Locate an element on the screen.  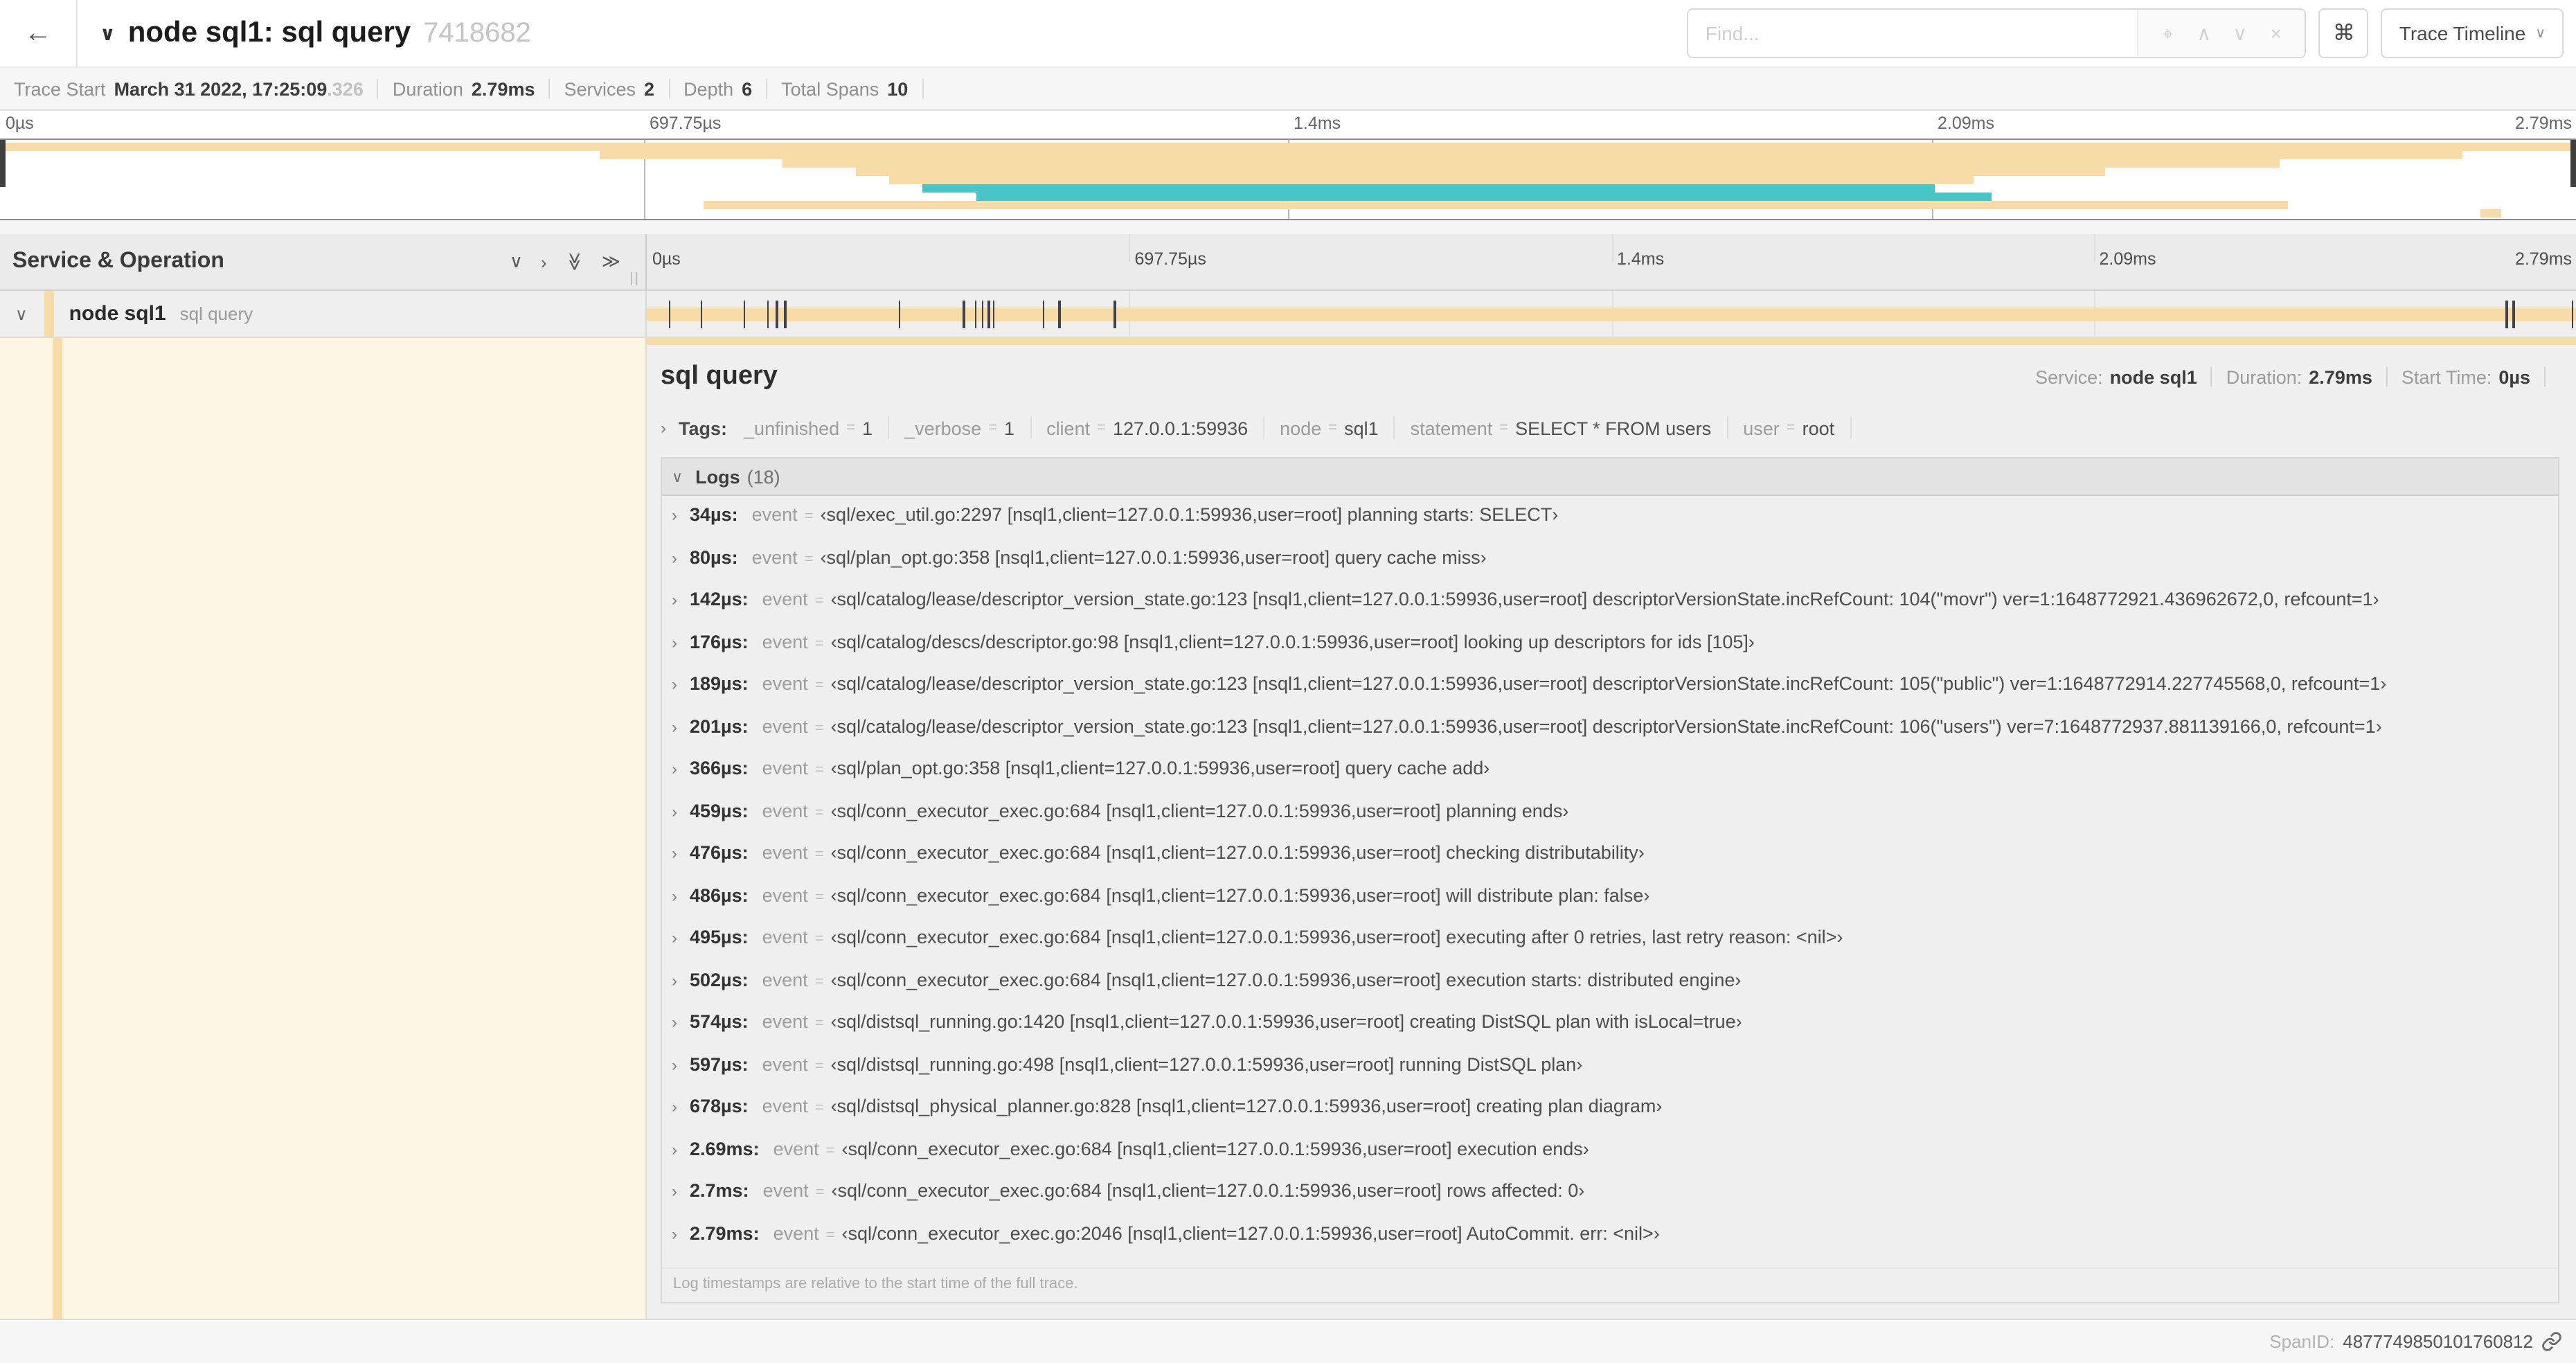
view-selector-button: Trace Timeline ∨ is located at coordinates (2472, 33).